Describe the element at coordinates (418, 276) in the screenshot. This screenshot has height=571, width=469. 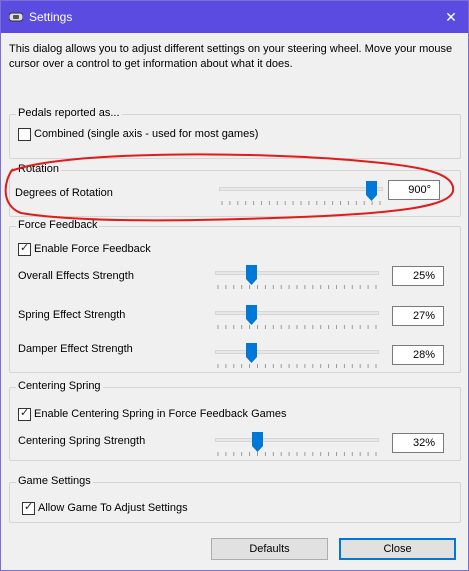
I see `overall-effects-value-box: 25%` at that location.